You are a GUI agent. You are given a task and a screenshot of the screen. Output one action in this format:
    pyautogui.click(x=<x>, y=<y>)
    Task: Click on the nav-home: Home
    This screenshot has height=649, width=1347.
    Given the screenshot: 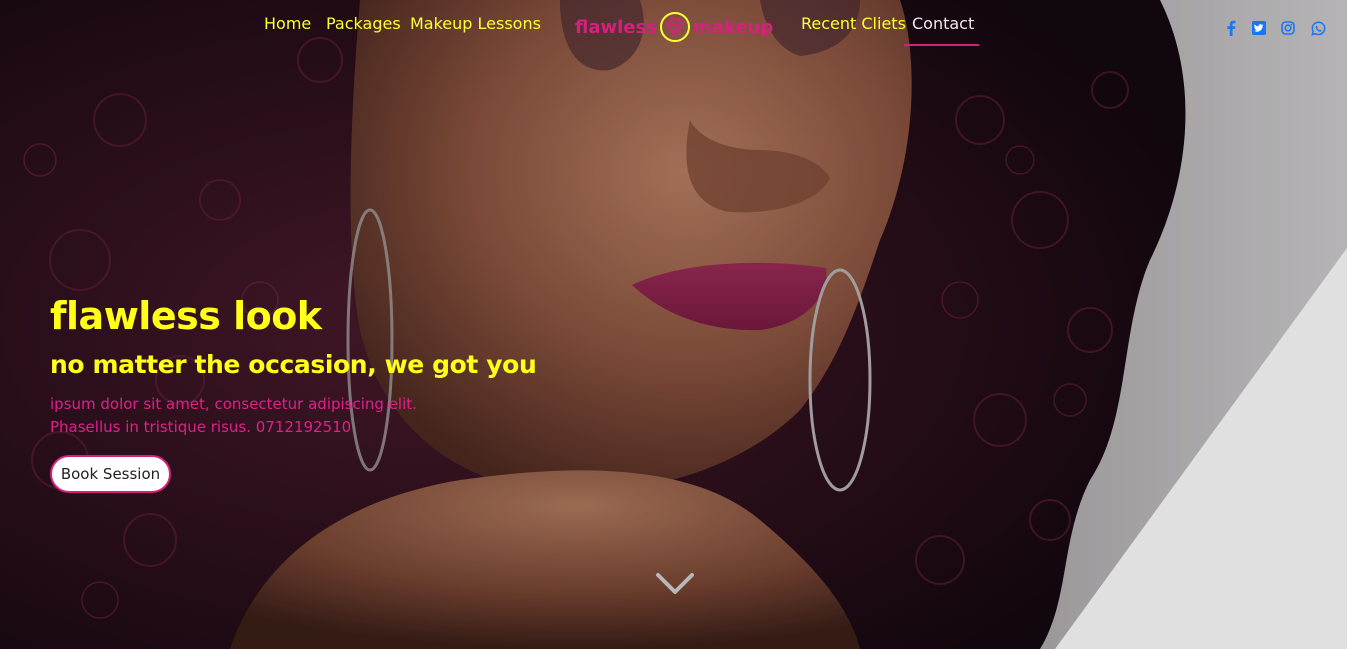 What is the action you would take?
    pyautogui.click(x=287, y=23)
    